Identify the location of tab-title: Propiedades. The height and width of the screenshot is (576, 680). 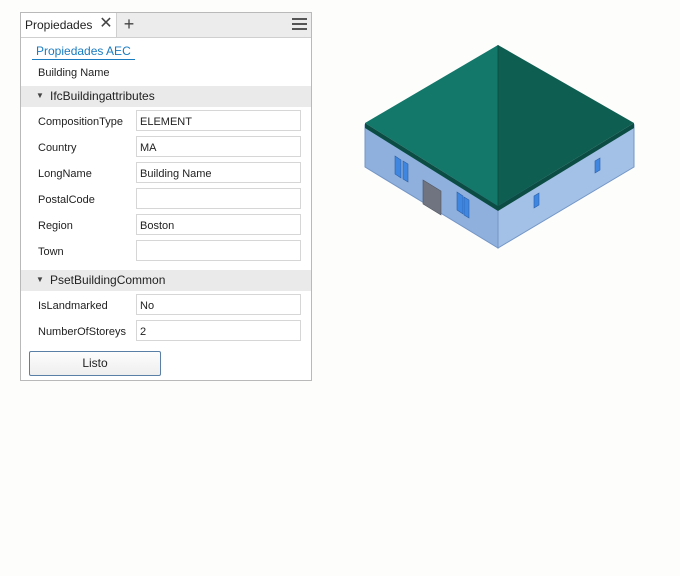
(59, 25).